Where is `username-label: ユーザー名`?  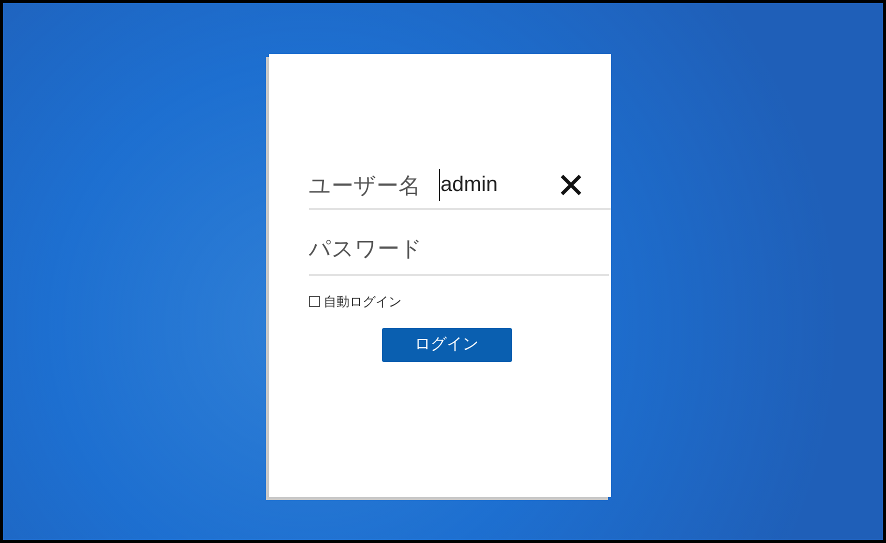 username-label: ユーザー名 is located at coordinates (365, 186).